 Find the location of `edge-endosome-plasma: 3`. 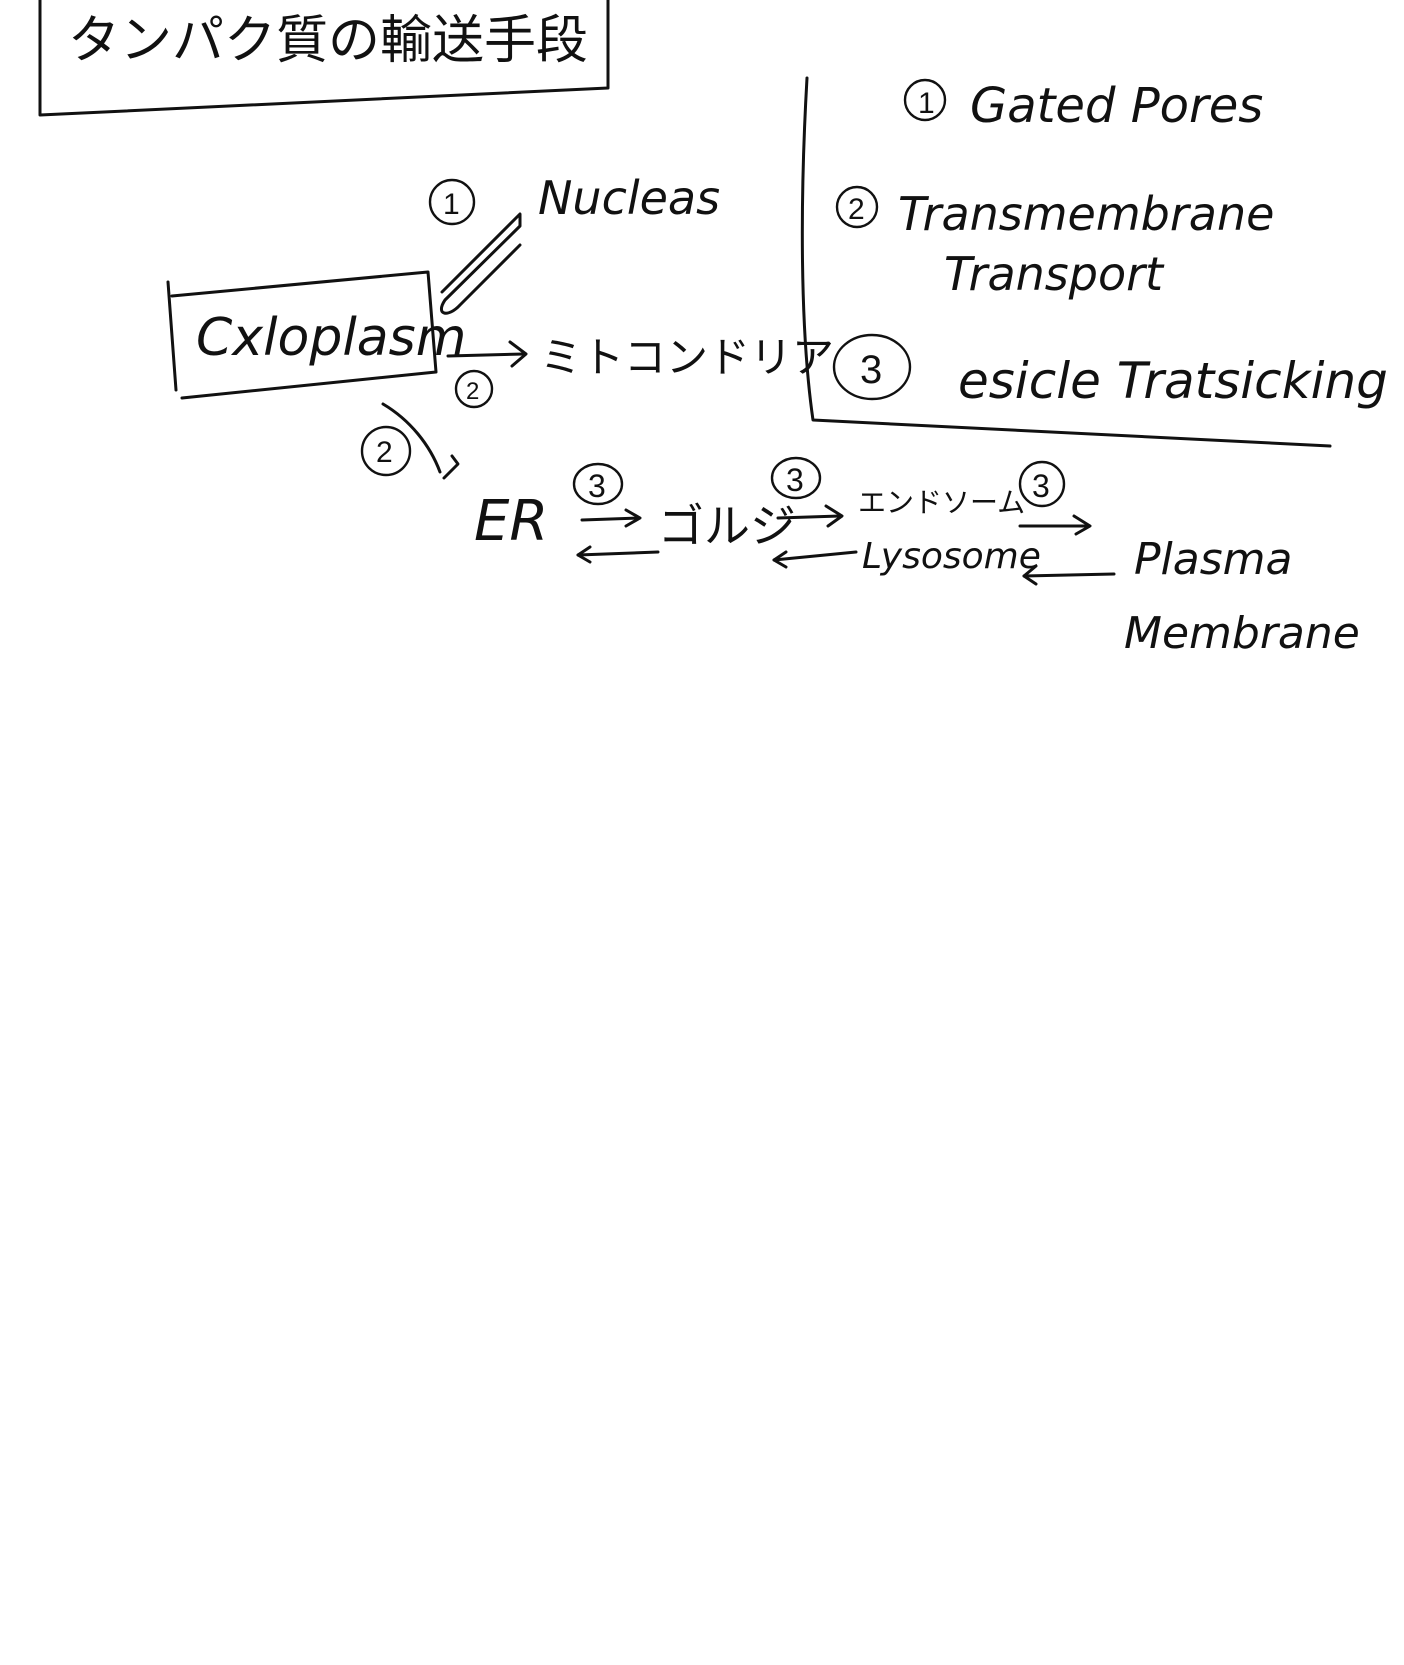

edge-endosome-plasma: 3 is located at coordinates (1067, 523).